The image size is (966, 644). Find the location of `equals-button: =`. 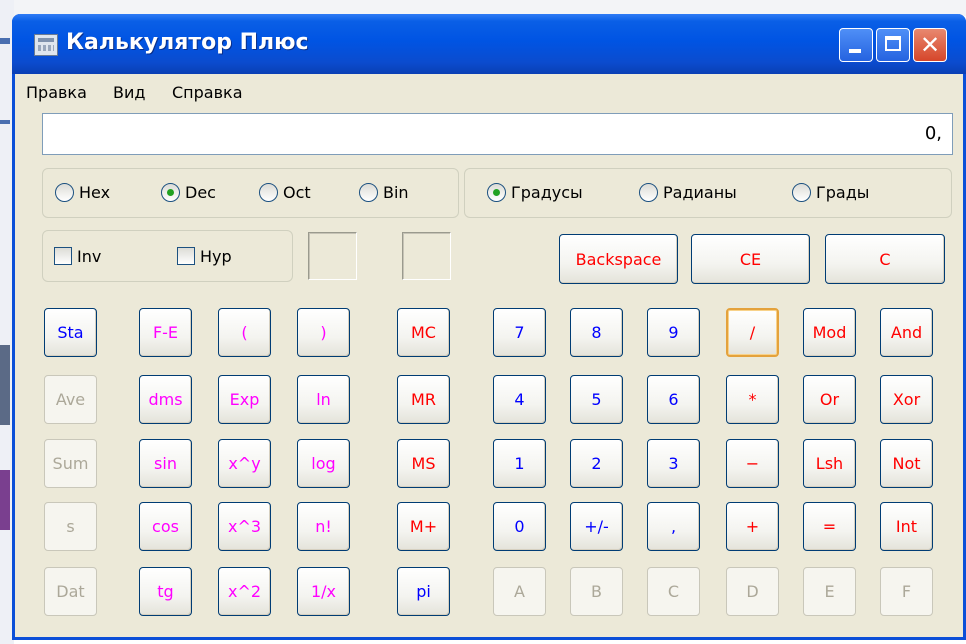

equals-button: = is located at coordinates (829, 526).